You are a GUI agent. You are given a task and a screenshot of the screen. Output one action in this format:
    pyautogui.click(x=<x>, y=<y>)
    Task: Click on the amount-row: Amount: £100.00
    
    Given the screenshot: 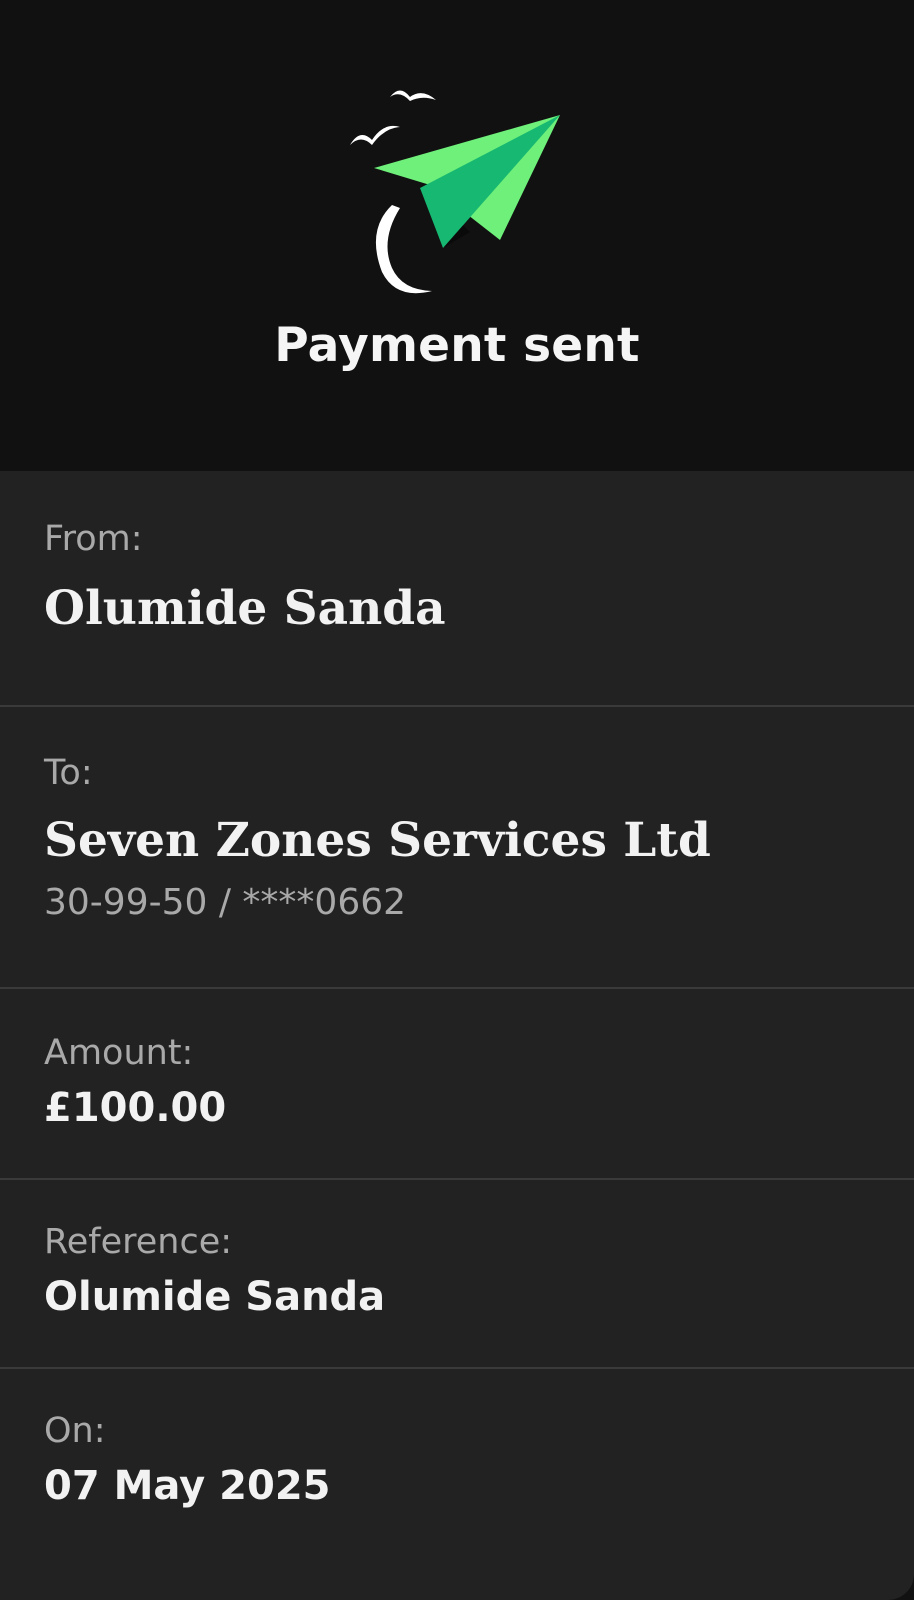 What is the action you would take?
    pyautogui.click(x=457, y=1084)
    